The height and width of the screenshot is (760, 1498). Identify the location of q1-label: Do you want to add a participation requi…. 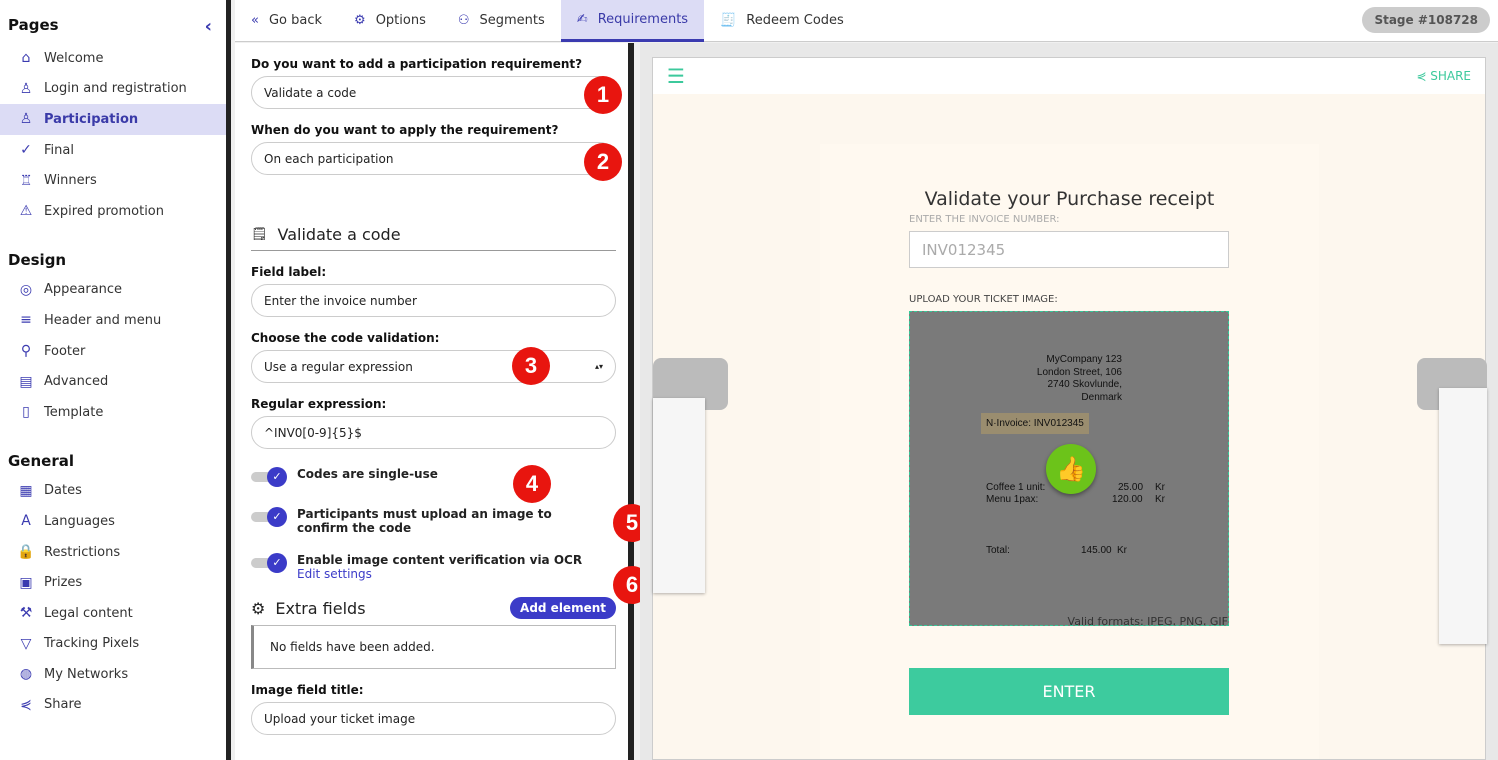
(417, 64).